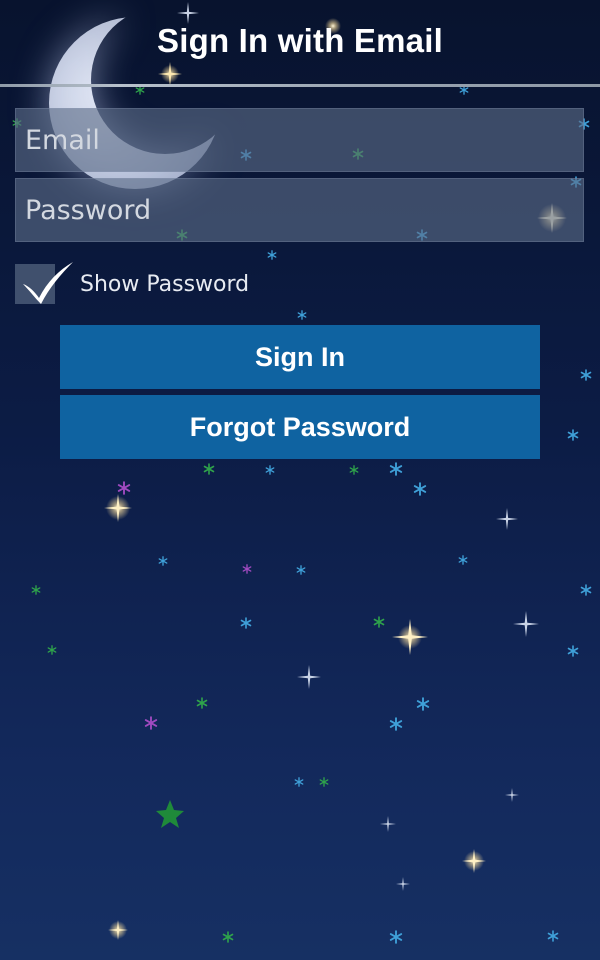 Image resolution: width=600 pixels, height=960 pixels. What do you see at coordinates (300, 40) in the screenshot?
I see `page-title: Sign In with Email` at bounding box center [300, 40].